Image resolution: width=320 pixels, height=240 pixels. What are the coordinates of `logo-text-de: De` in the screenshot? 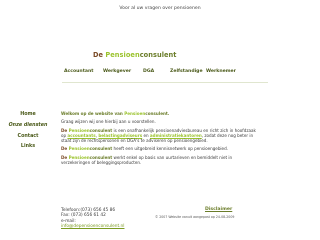 It's located at (99, 55).